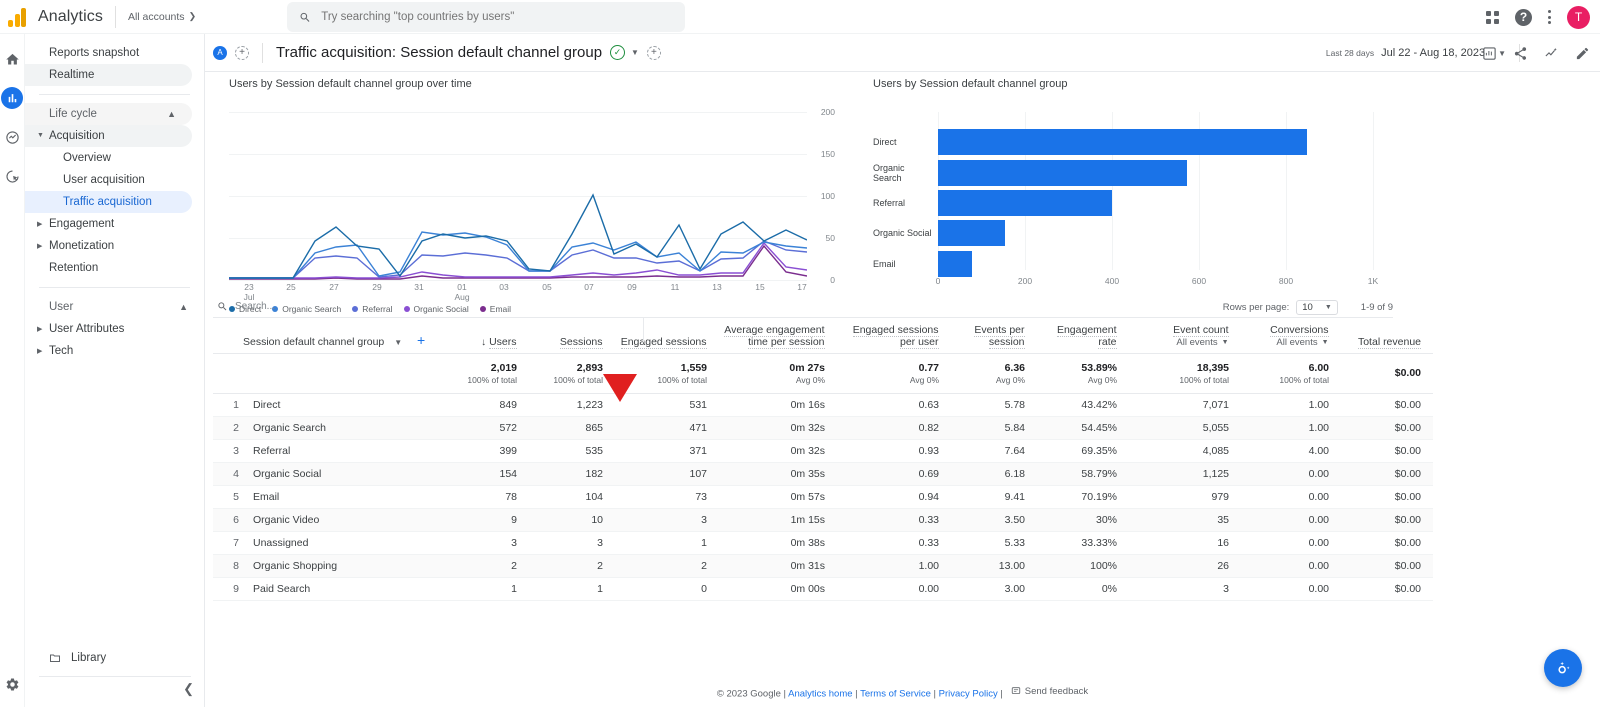  What do you see at coordinates (1317, 307) in the screenshot?
I see `rows-per-page-select: 10 ▼` at bounding box center [1317, 307].